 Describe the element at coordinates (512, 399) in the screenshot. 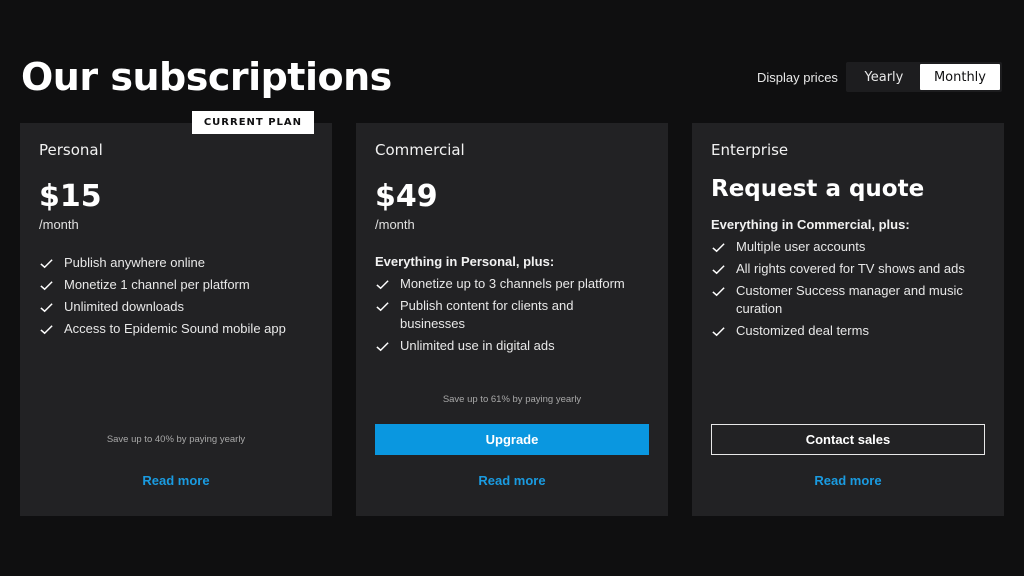

I see `yearly-savings-note: Save up to 61% by paying yearly` at that location.